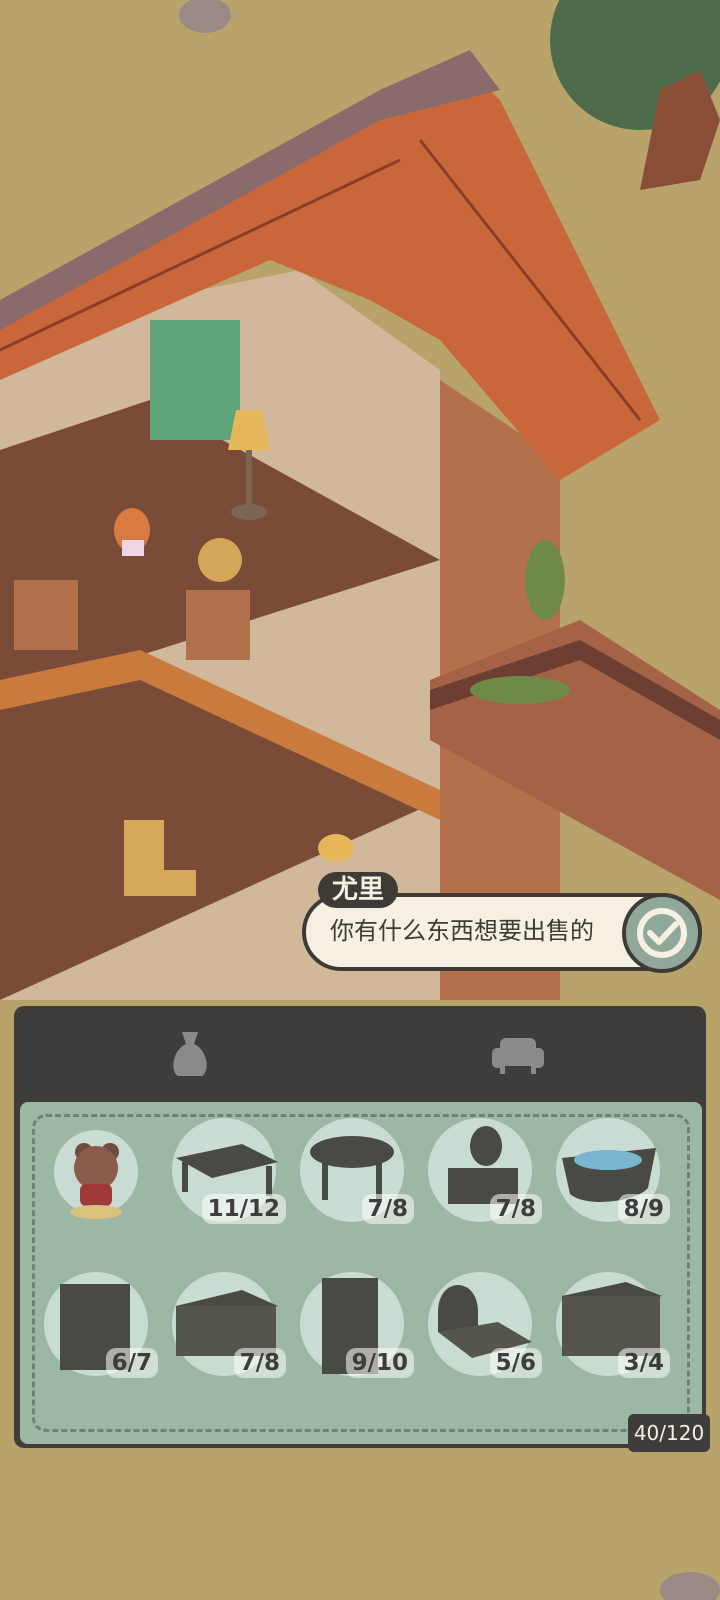 This screenshot has width=720, height=1600. I want to click on dialog-text: 你有什么东西想要出售的, so click(462, 931).